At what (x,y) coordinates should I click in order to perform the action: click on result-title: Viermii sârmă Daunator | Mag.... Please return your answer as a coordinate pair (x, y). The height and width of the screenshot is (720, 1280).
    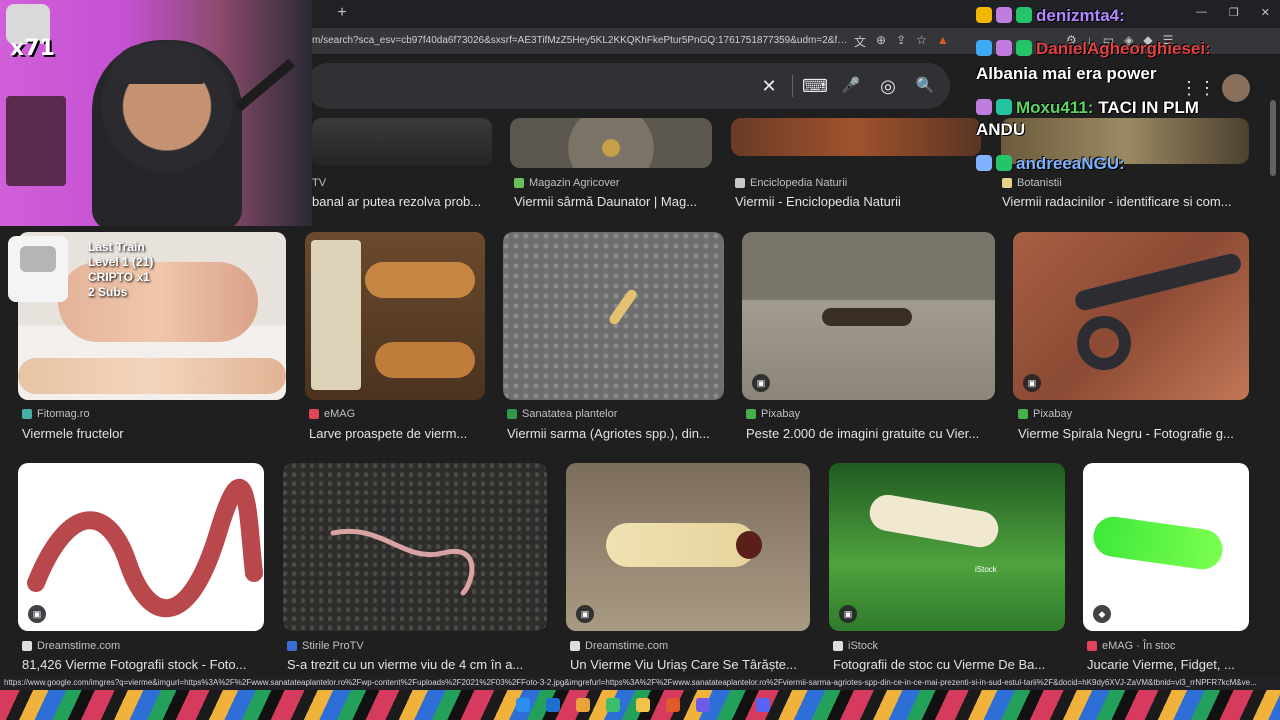
    Looking at the image, I should click on (613, 201).